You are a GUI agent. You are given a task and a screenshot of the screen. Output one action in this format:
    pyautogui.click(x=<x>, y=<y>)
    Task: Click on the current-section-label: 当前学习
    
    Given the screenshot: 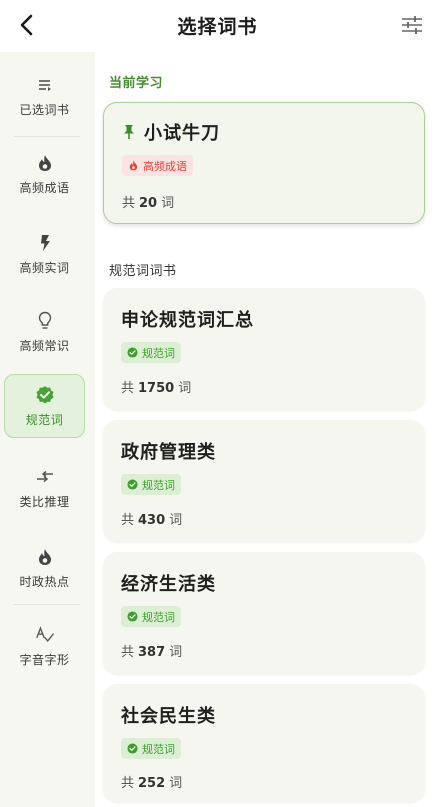 What is the action you would take?
    pyautogui.click(x=136, y=83)
    